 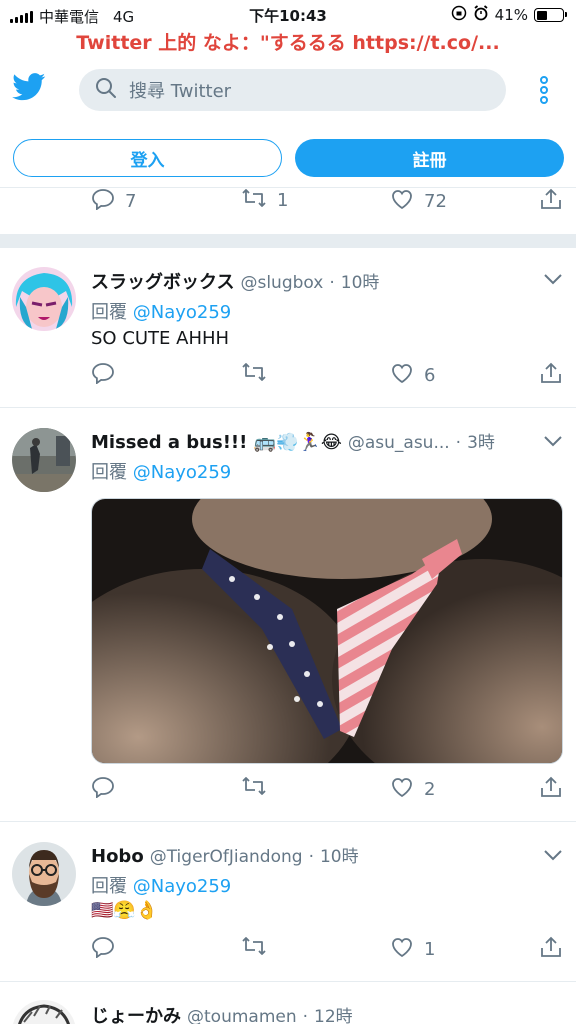 I want to click on login-button: 登入, so click(x=147, y=158).